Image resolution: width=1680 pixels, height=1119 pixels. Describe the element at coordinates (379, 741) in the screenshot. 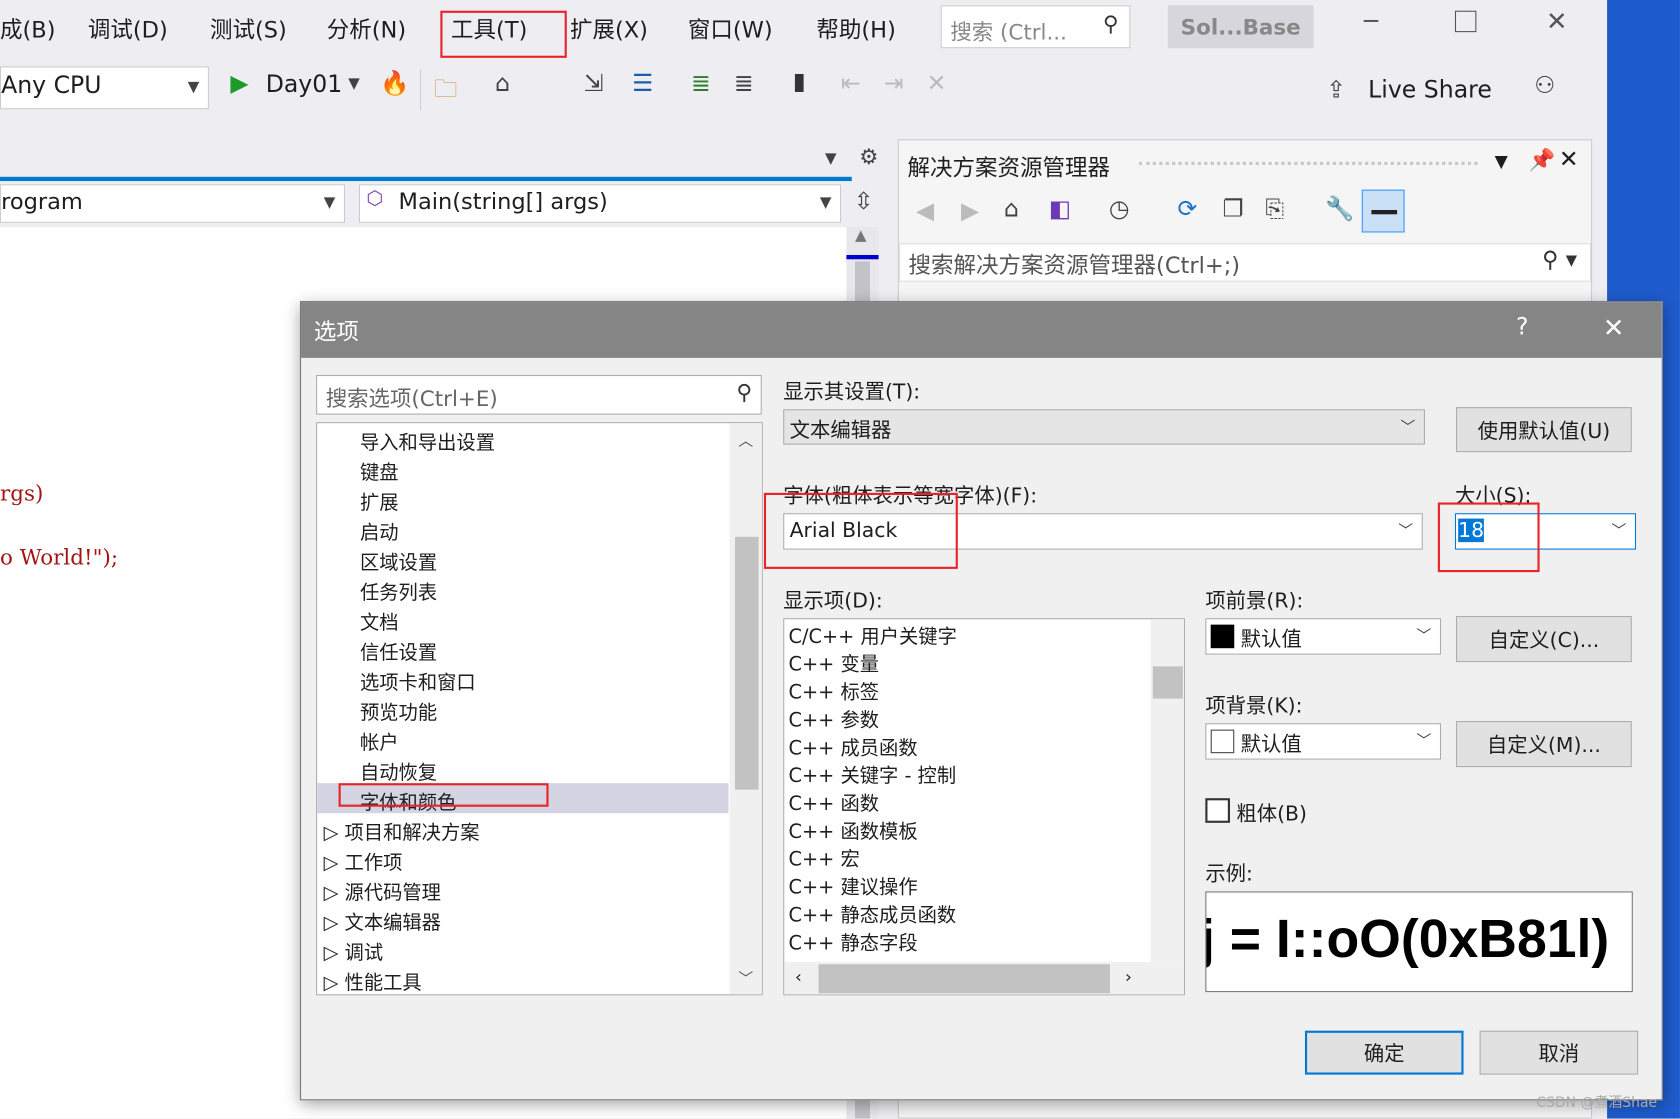

I see `tree-item: 帐户` at that location.